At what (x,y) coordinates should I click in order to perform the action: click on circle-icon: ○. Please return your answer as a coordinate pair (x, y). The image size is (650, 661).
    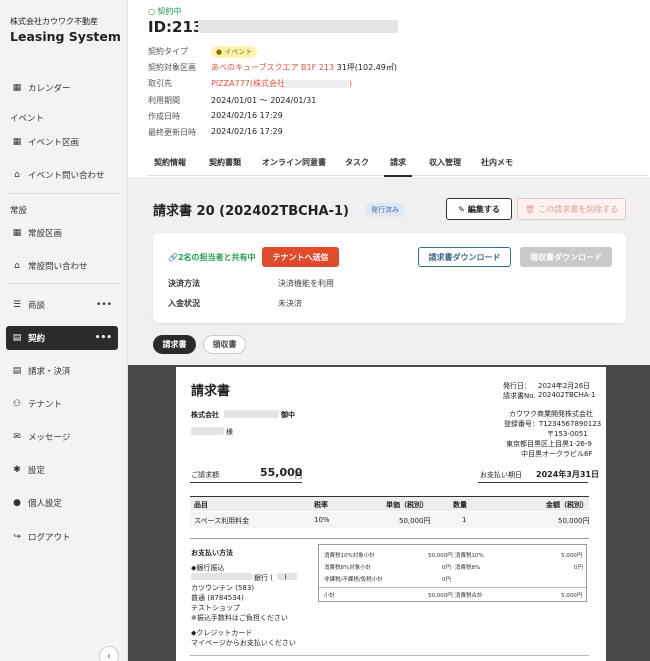
    Looking at the image, I should click on (151, 11).